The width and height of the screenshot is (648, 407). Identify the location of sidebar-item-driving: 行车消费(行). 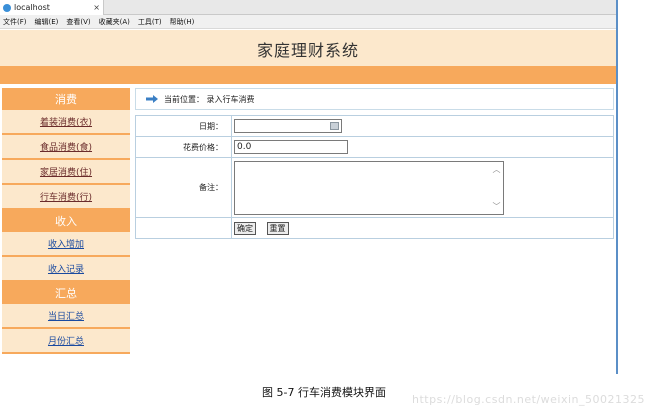
(66, 197).